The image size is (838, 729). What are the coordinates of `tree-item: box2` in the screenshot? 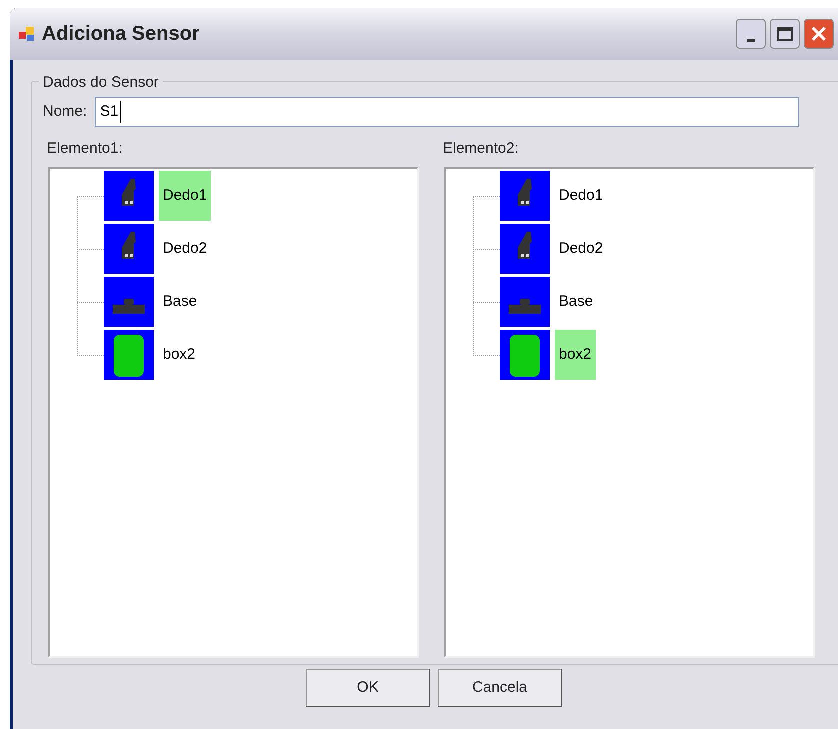 It's located at (575, 355).